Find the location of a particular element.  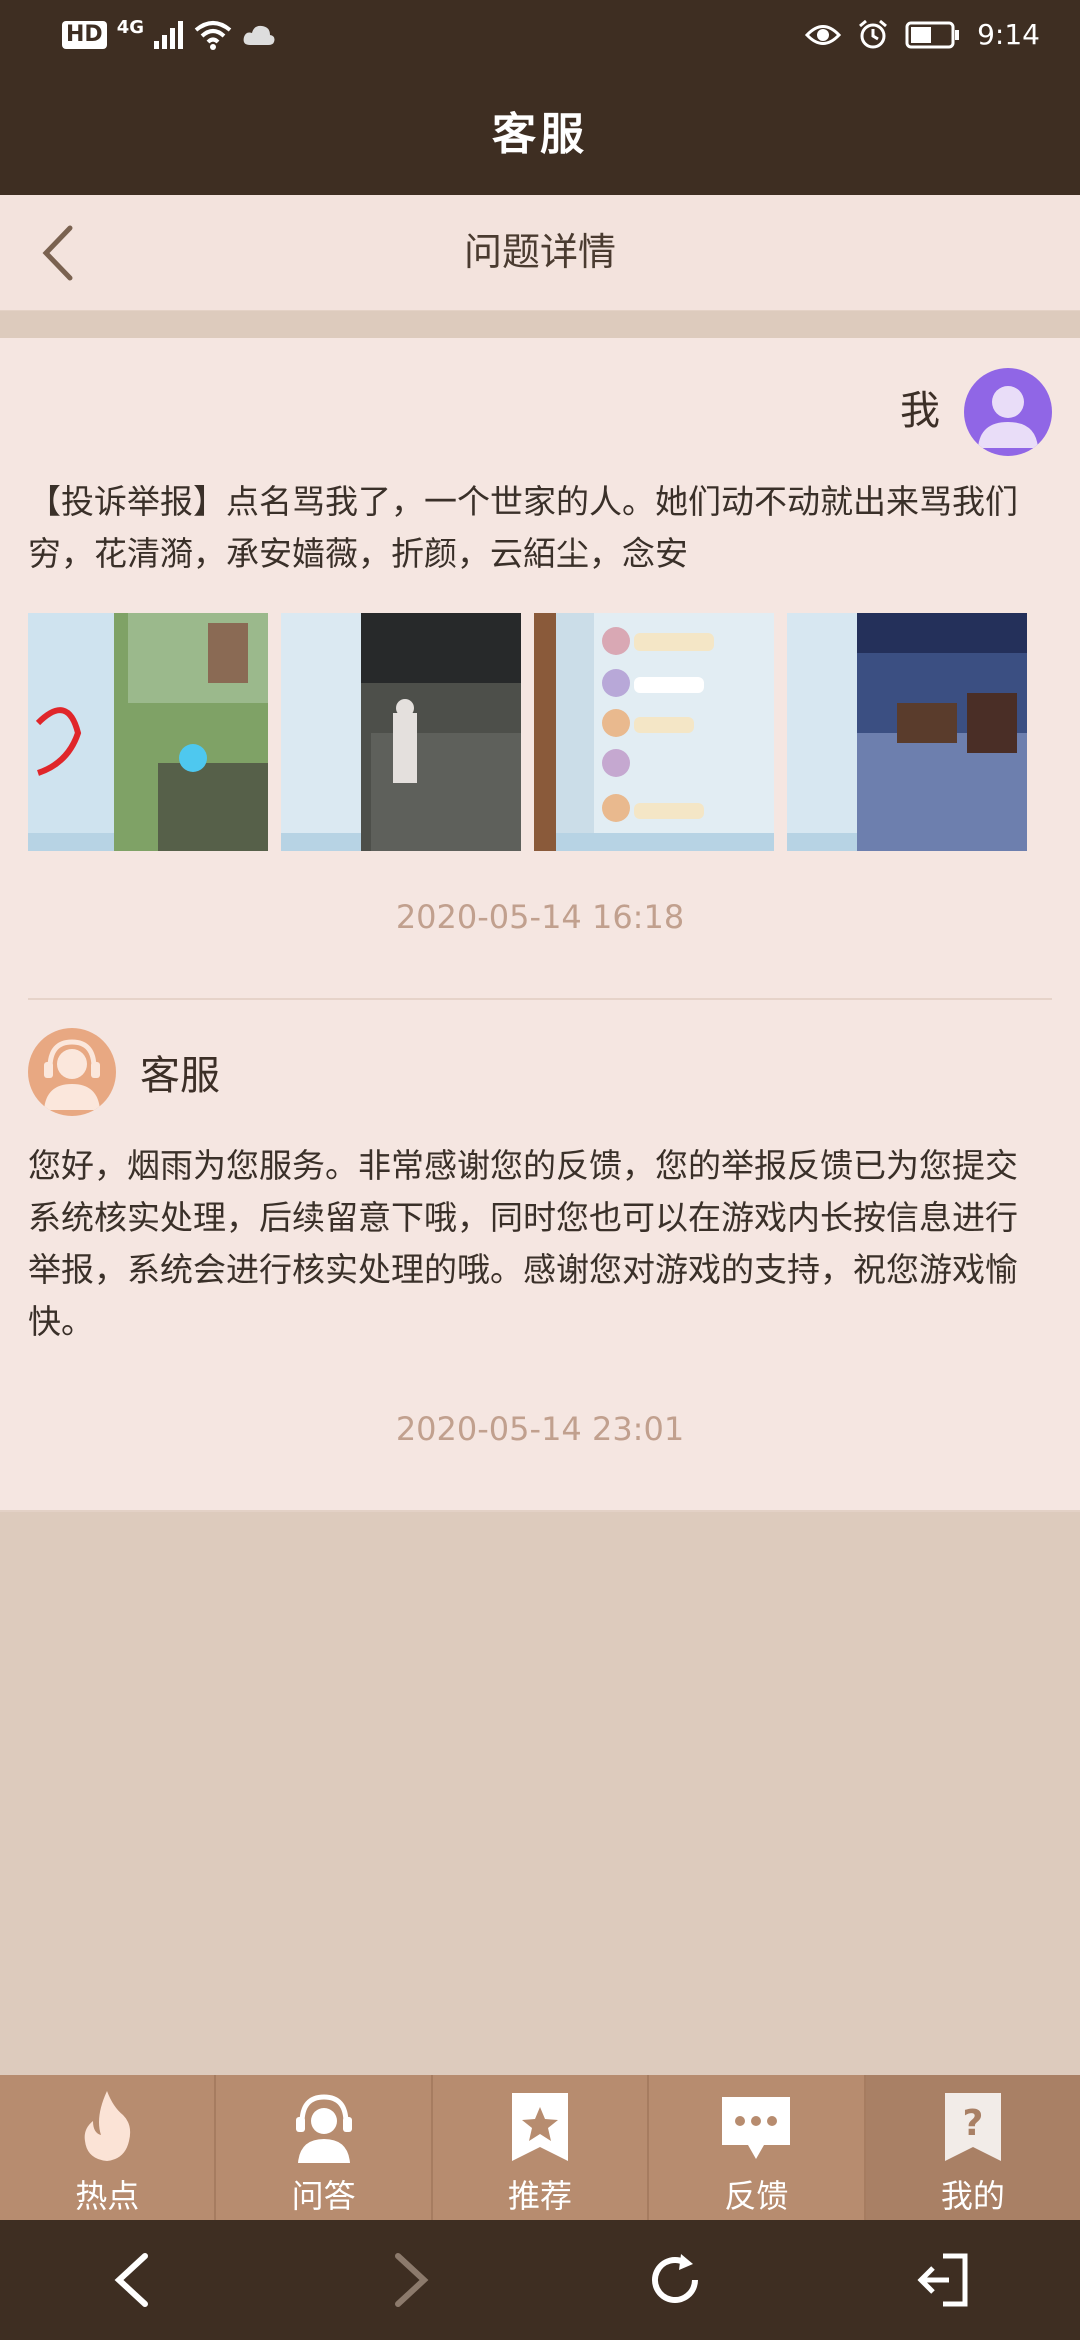

exit-icon is located at coordinates (945, 2280).